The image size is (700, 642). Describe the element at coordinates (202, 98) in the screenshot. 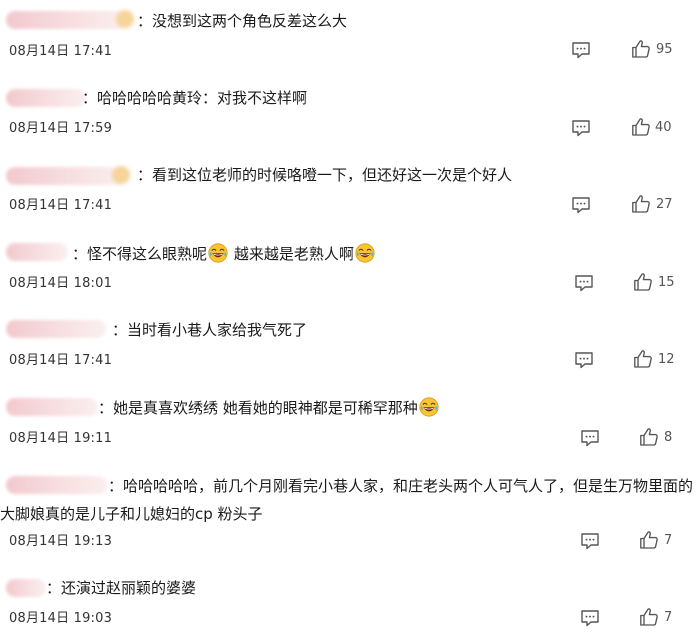

I see `comment-body: 哈哈哈哈哈黄玲：对我不这样啊` at that location.